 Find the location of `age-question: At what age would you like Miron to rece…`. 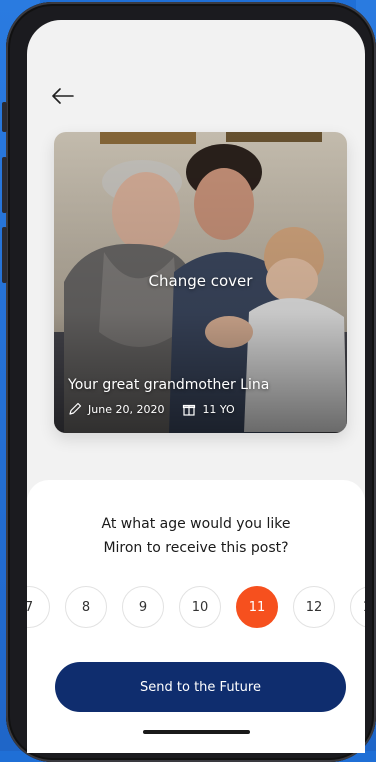

age-question: At what age would you like Miron to rece… is located at coordinates (196, 536).